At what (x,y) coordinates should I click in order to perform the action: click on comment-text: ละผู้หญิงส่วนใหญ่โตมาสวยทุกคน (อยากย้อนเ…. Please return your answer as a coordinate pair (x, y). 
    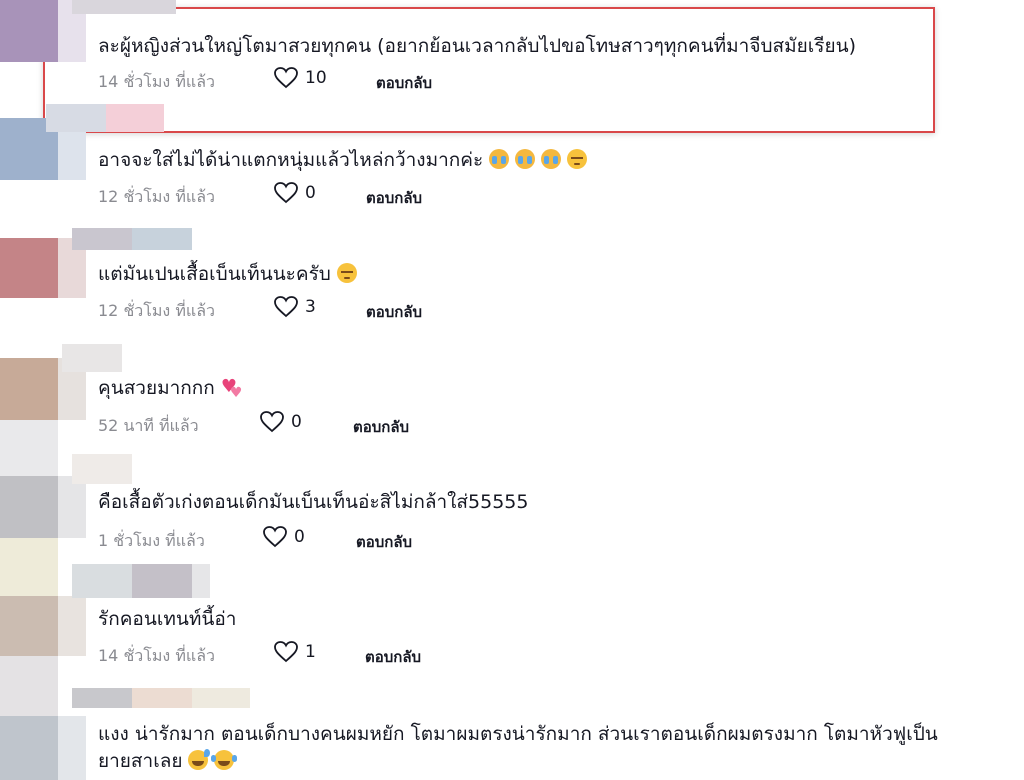
    Looking at the image, I should click on (477, 46).